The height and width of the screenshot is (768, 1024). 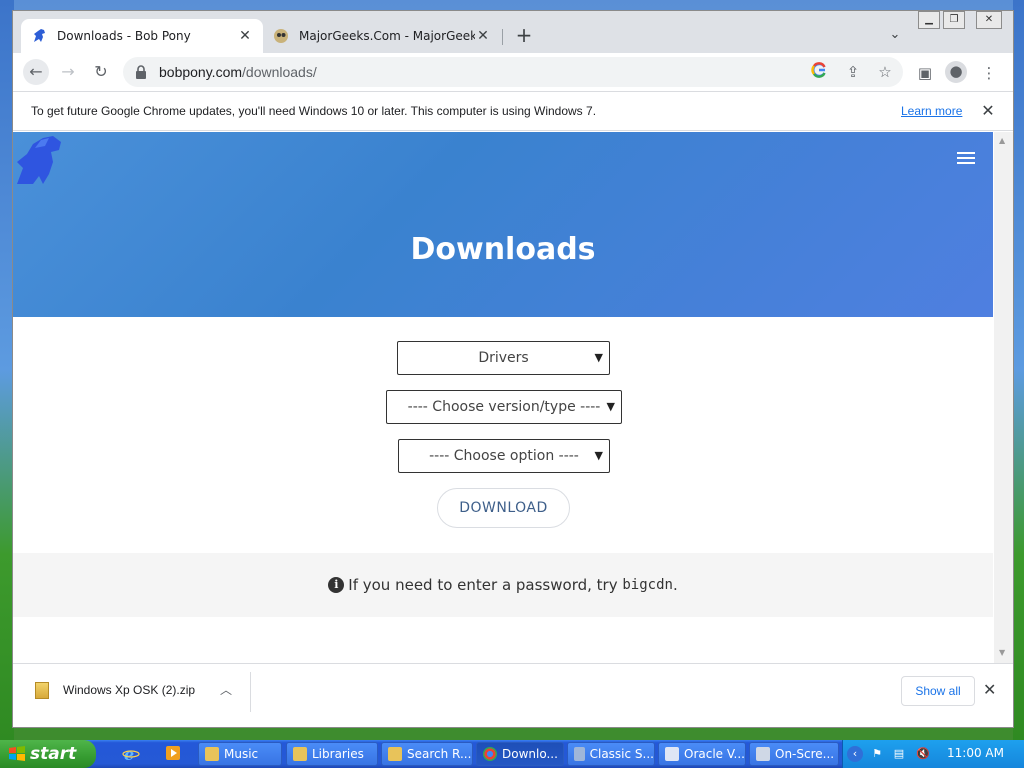 I want to click on shelf-close-icon: ✕, so click(x=989, y=689).